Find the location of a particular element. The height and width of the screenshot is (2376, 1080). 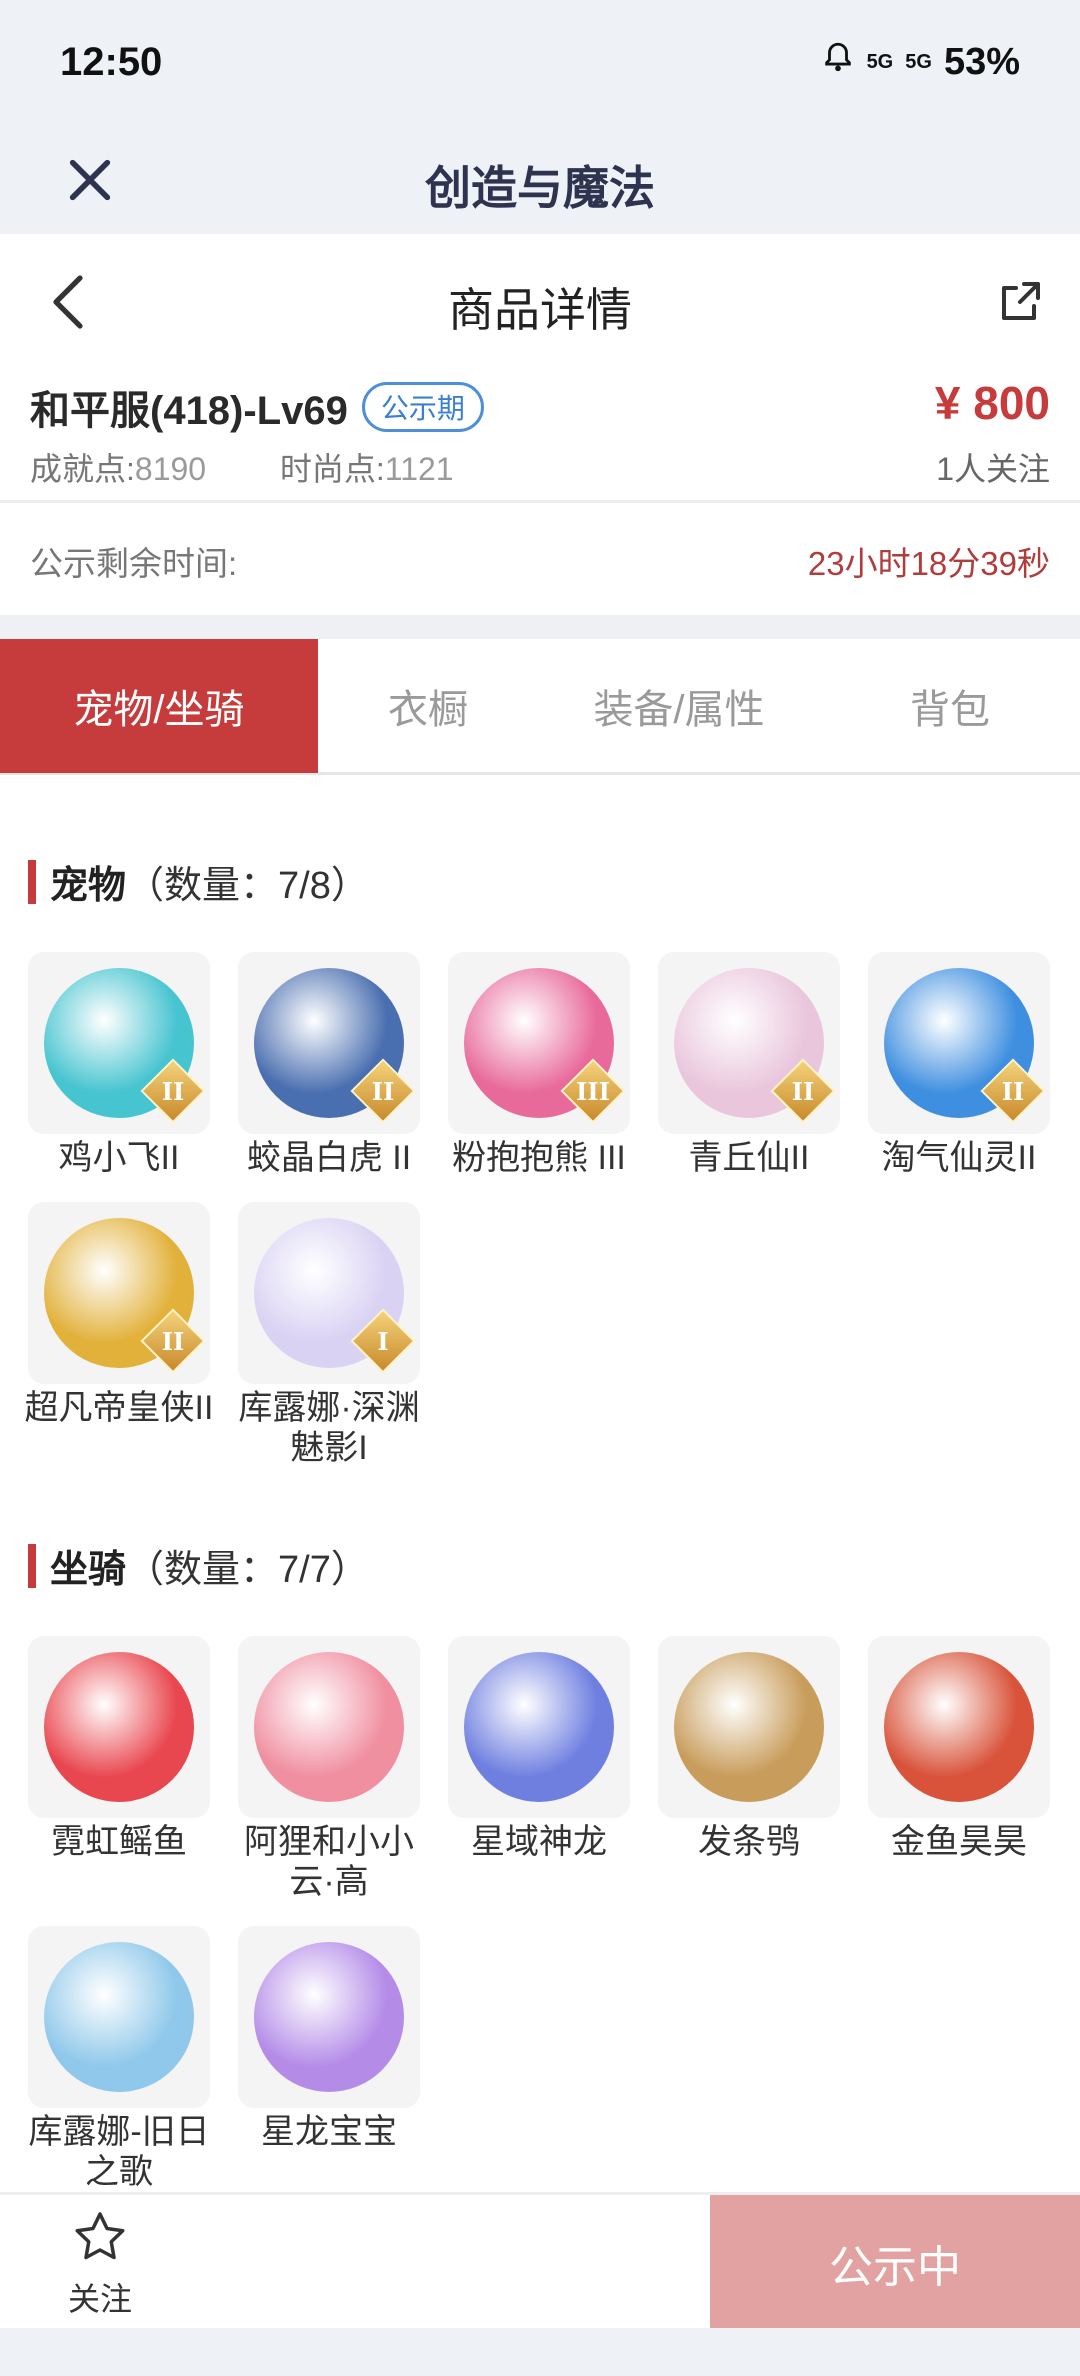

system-nav-bar is located at coordinates (540, 2352).